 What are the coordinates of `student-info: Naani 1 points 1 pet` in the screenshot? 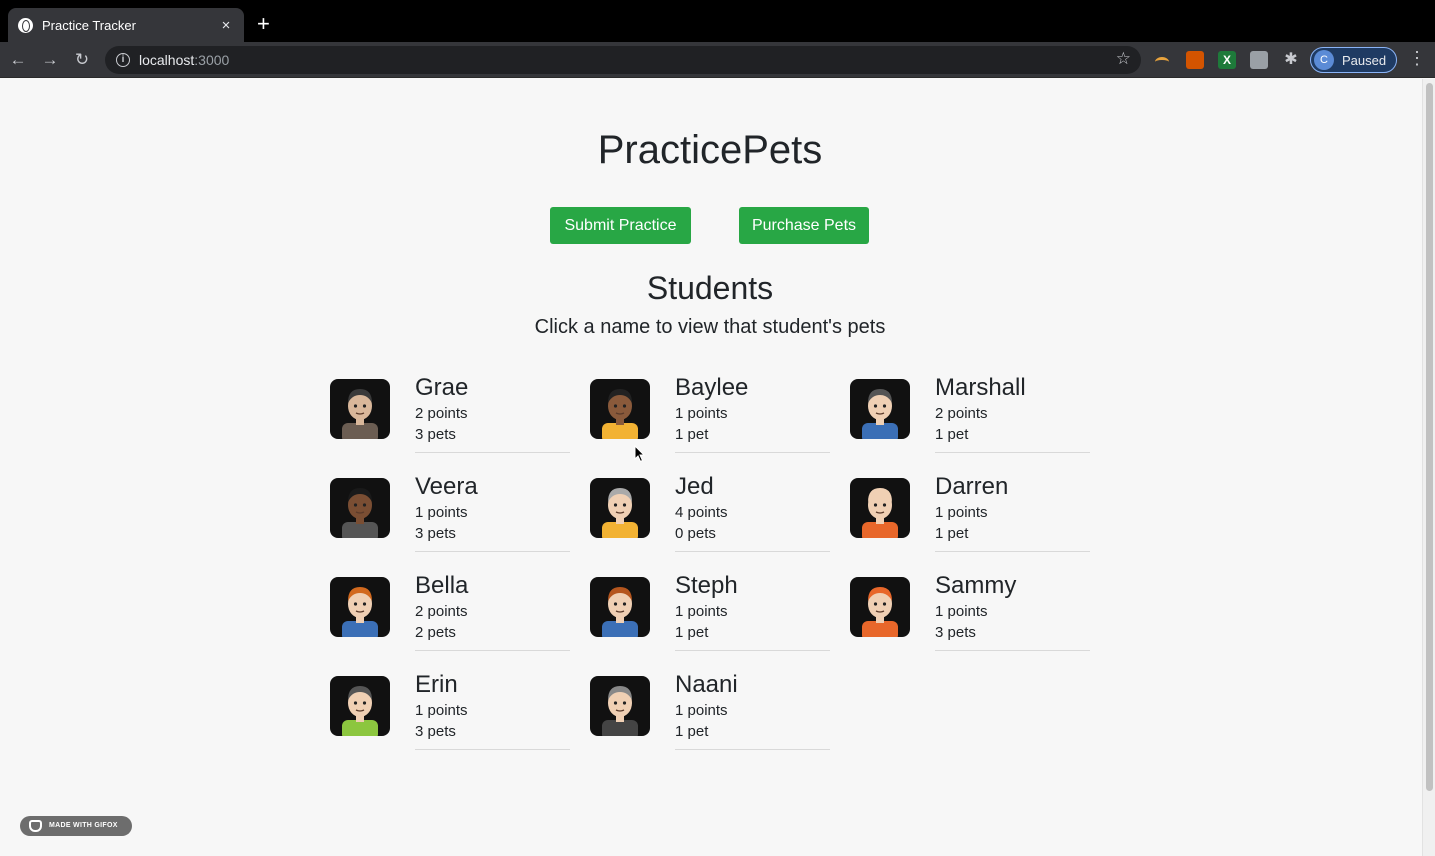 It's located at (752, 710).